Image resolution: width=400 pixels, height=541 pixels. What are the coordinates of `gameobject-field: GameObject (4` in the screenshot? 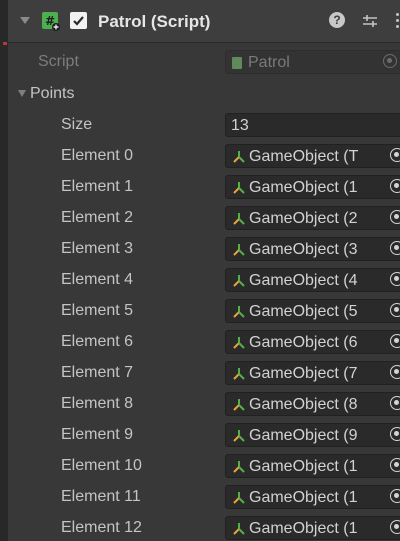 It's located at (312, 280).